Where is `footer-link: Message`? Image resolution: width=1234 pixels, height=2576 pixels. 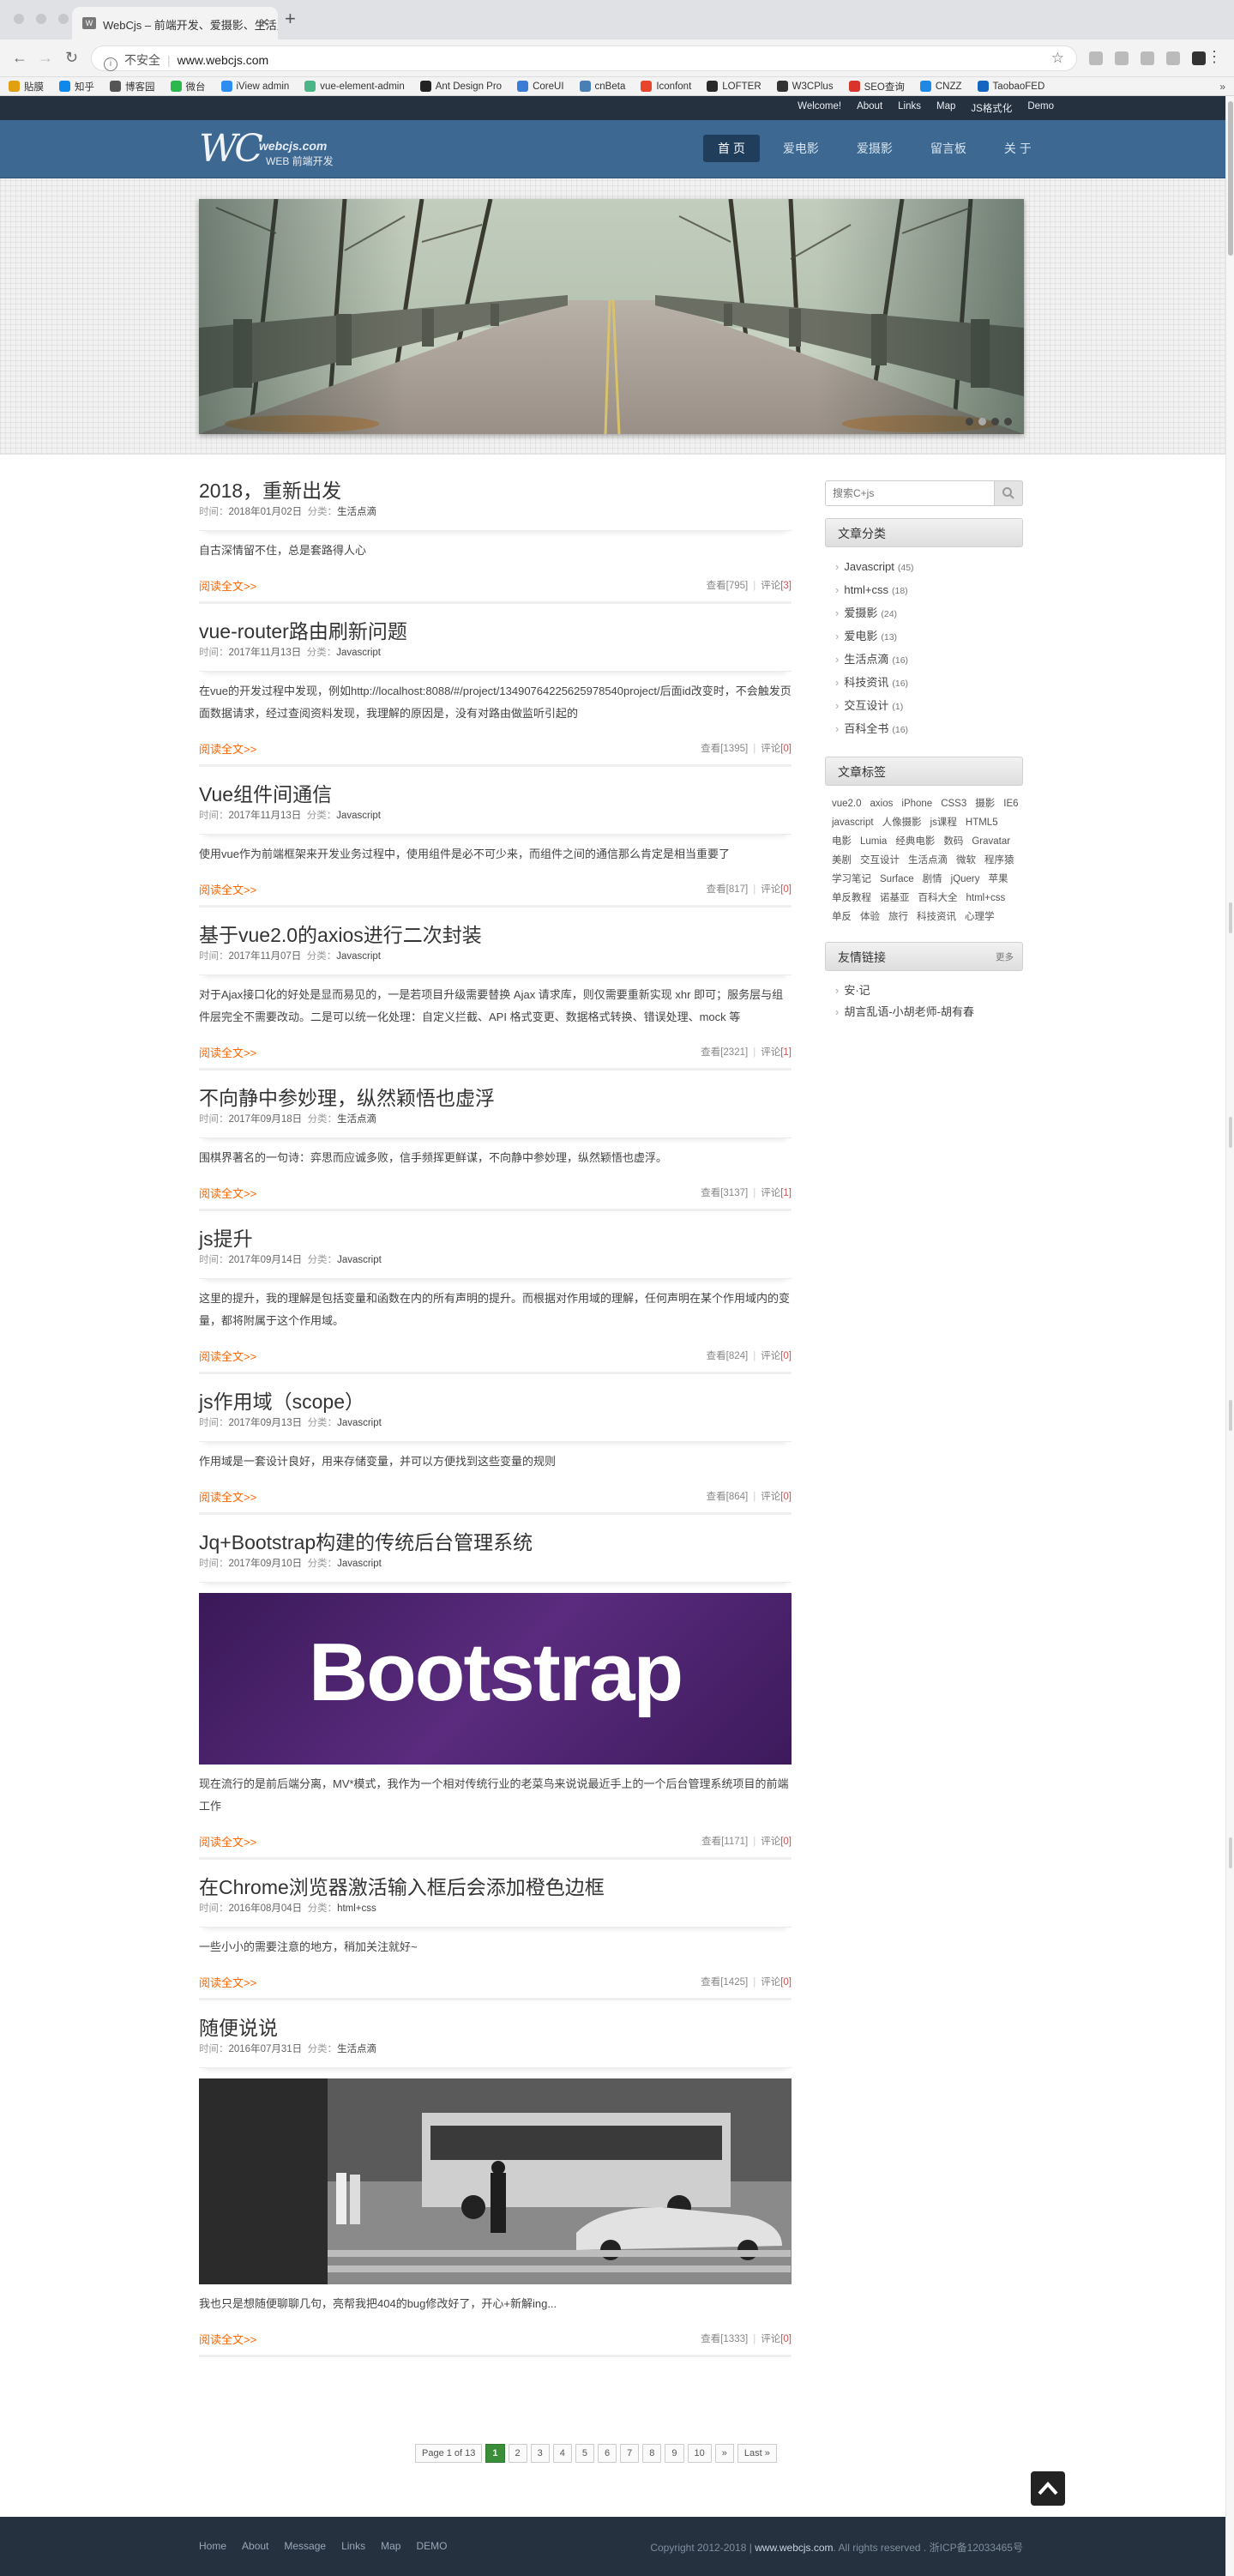
footer-link: Message is located at coordinates (305, 2546).